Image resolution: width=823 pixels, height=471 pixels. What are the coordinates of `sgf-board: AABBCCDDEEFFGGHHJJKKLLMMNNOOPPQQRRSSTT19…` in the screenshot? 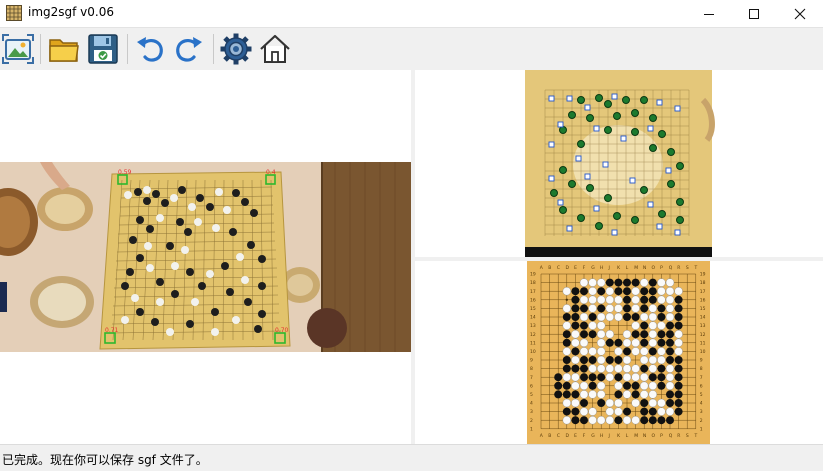 It's located at (618, 352).